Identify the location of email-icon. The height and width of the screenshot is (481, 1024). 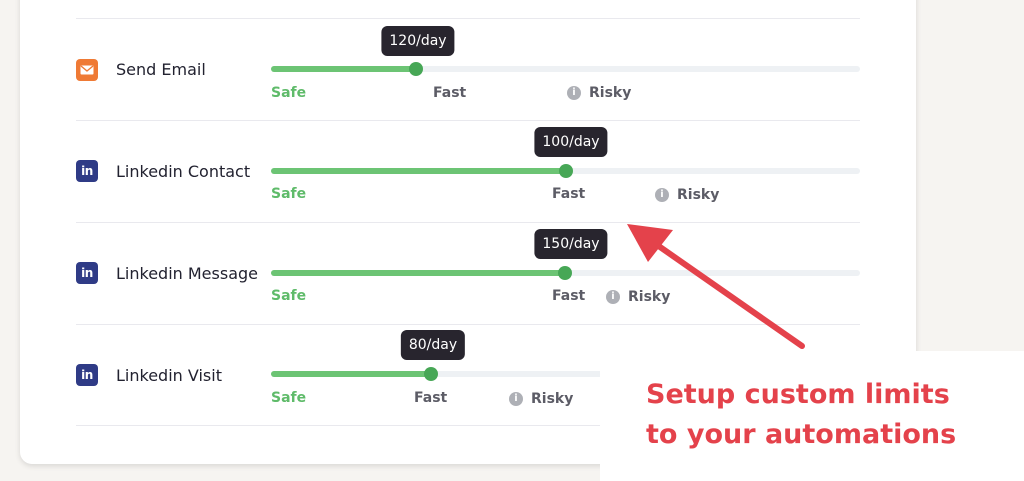
(87, 70).